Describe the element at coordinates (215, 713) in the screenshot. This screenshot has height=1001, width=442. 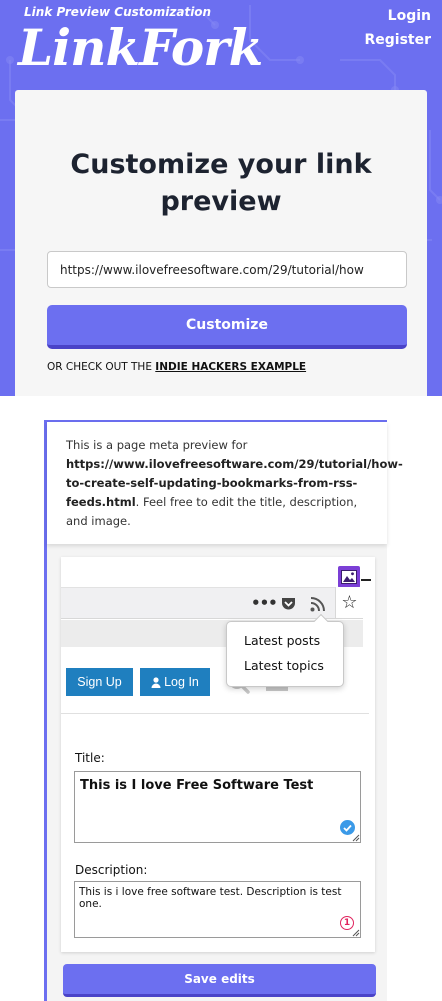
I see `divider` at that location.